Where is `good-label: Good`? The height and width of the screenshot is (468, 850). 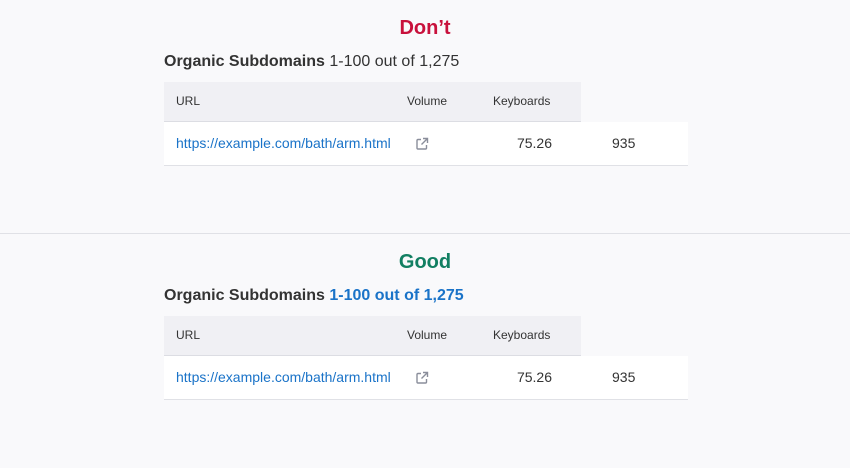
good-label: Good is located at coordinates (425, 262).